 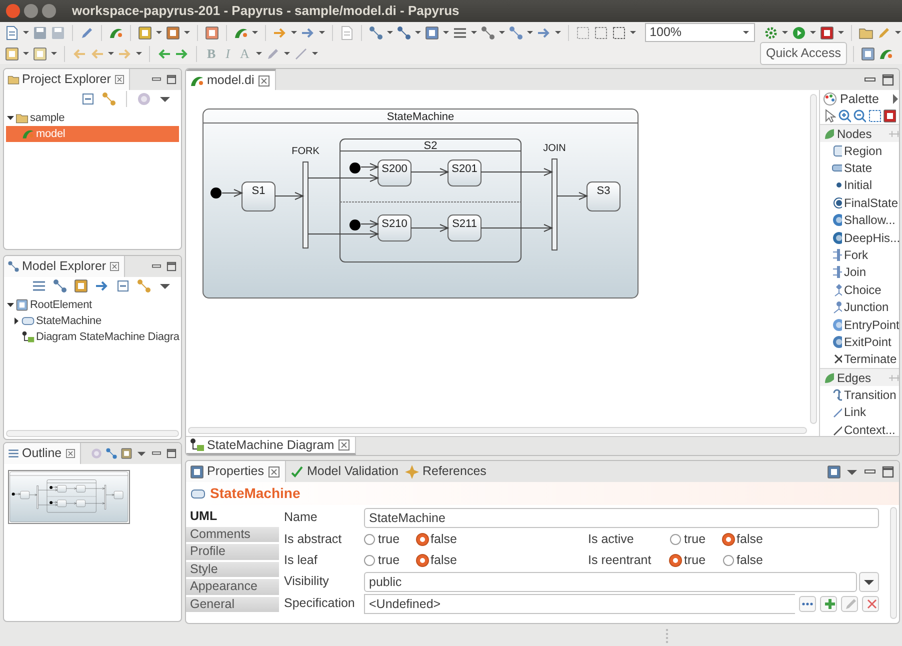 I want to click on state-label: S200, so click(x=395, y=169).